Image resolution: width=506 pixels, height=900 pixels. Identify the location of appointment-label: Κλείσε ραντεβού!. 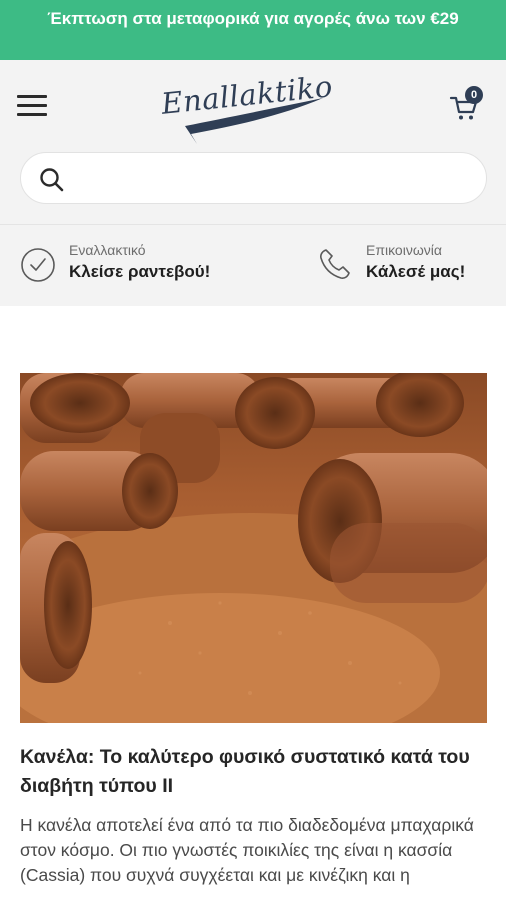
(140, 271).